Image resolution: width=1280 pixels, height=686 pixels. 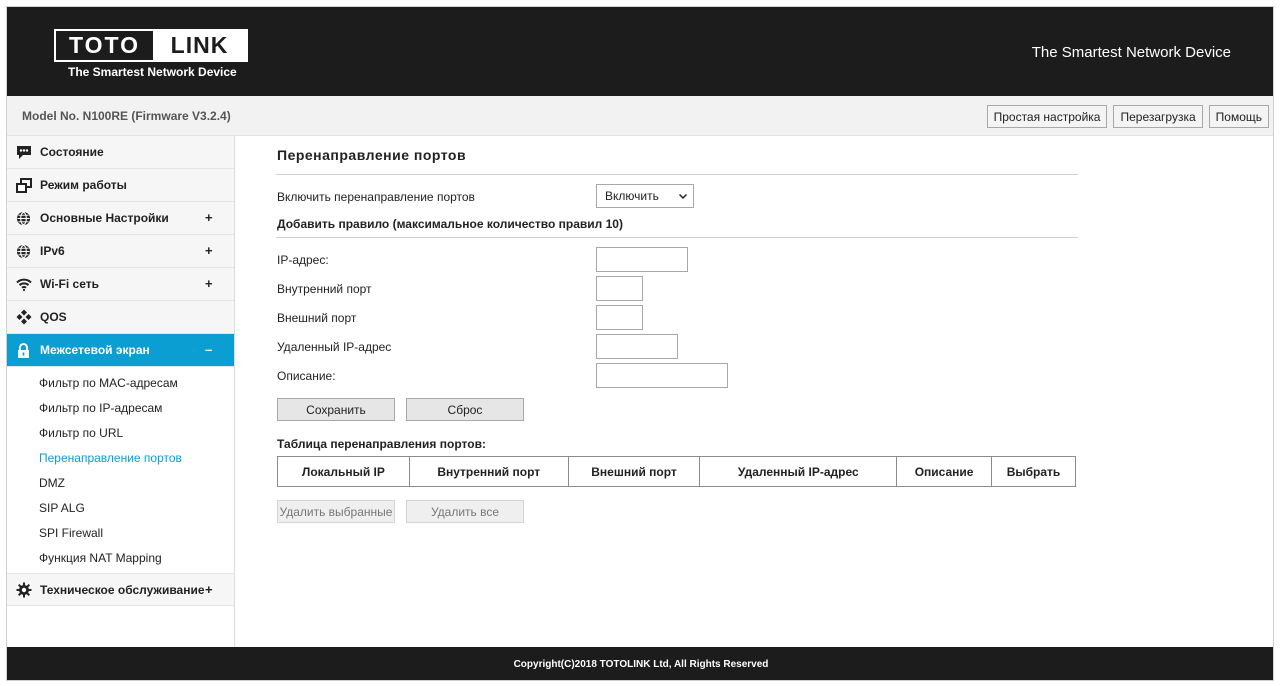 What do you see at coordinates (95, 350) in the screenshot?
I see `sidebar-item-label: Межсетевой экран` at bounding box center [95, 350].